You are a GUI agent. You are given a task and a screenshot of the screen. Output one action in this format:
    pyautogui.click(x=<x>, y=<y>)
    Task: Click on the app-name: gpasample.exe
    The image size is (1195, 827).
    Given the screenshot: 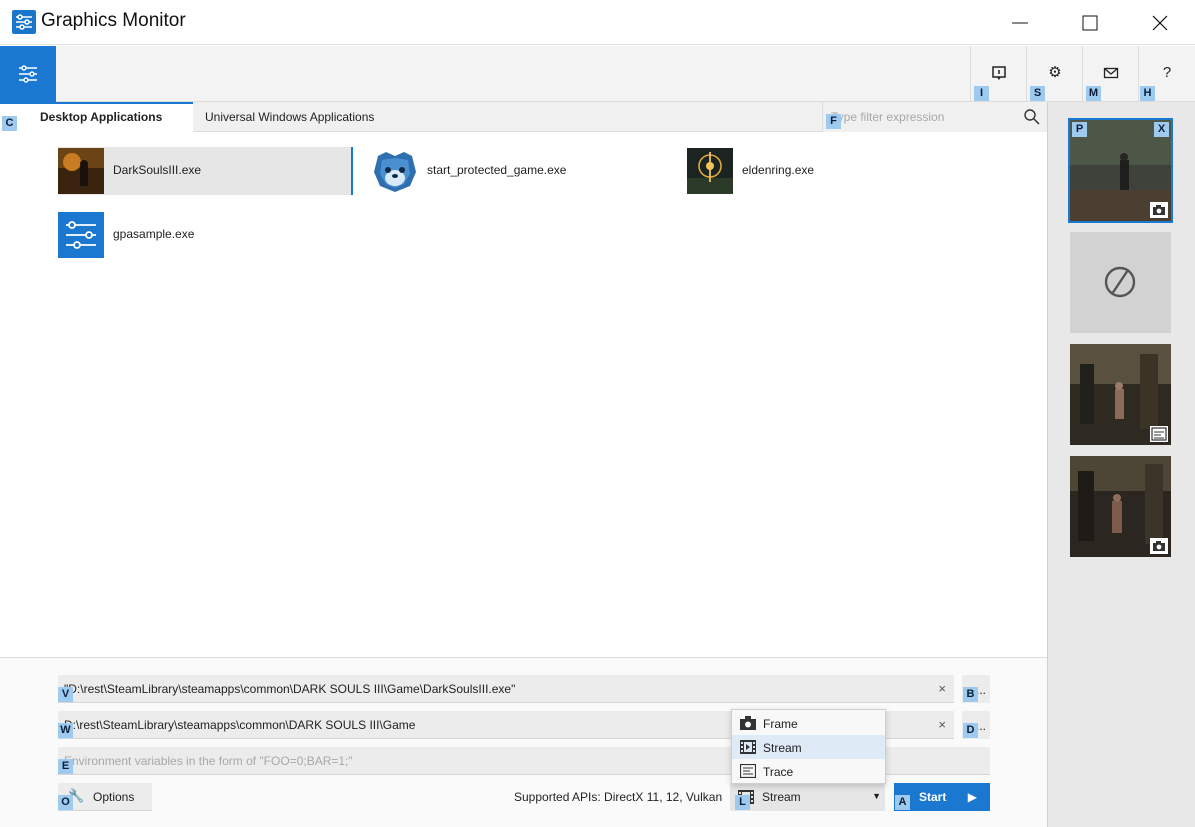 What is the action you would take?
    pyautogui.click(x=154, y=234)
    